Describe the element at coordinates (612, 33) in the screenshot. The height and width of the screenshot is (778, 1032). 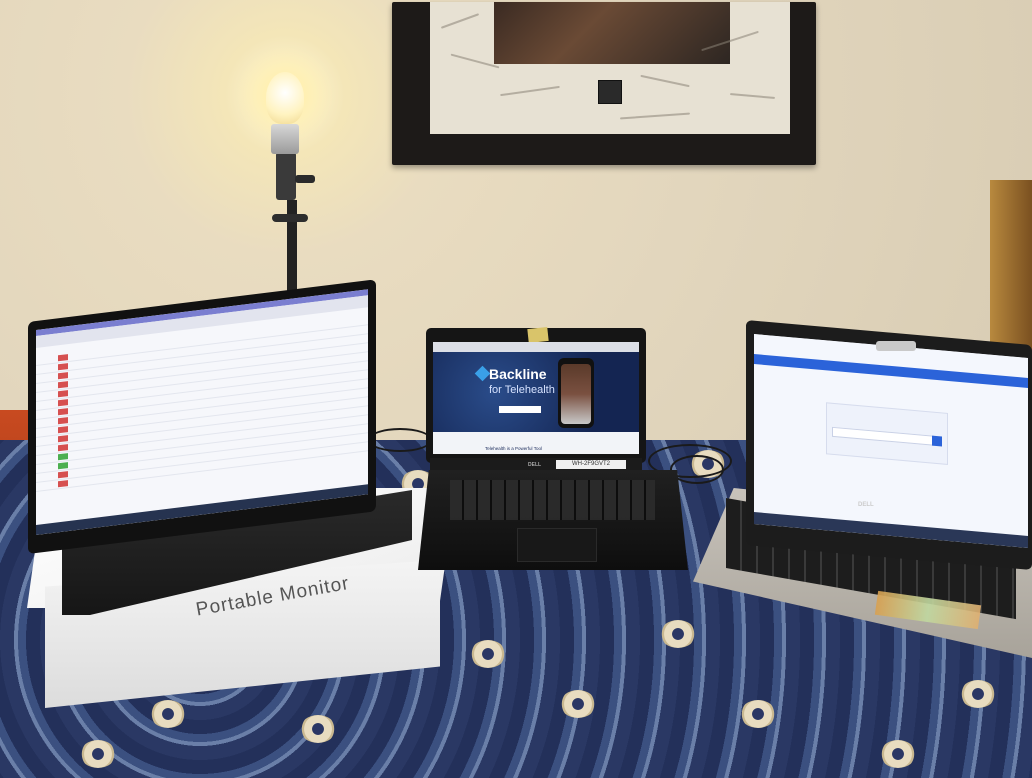
I see `framed-photo` at that location.